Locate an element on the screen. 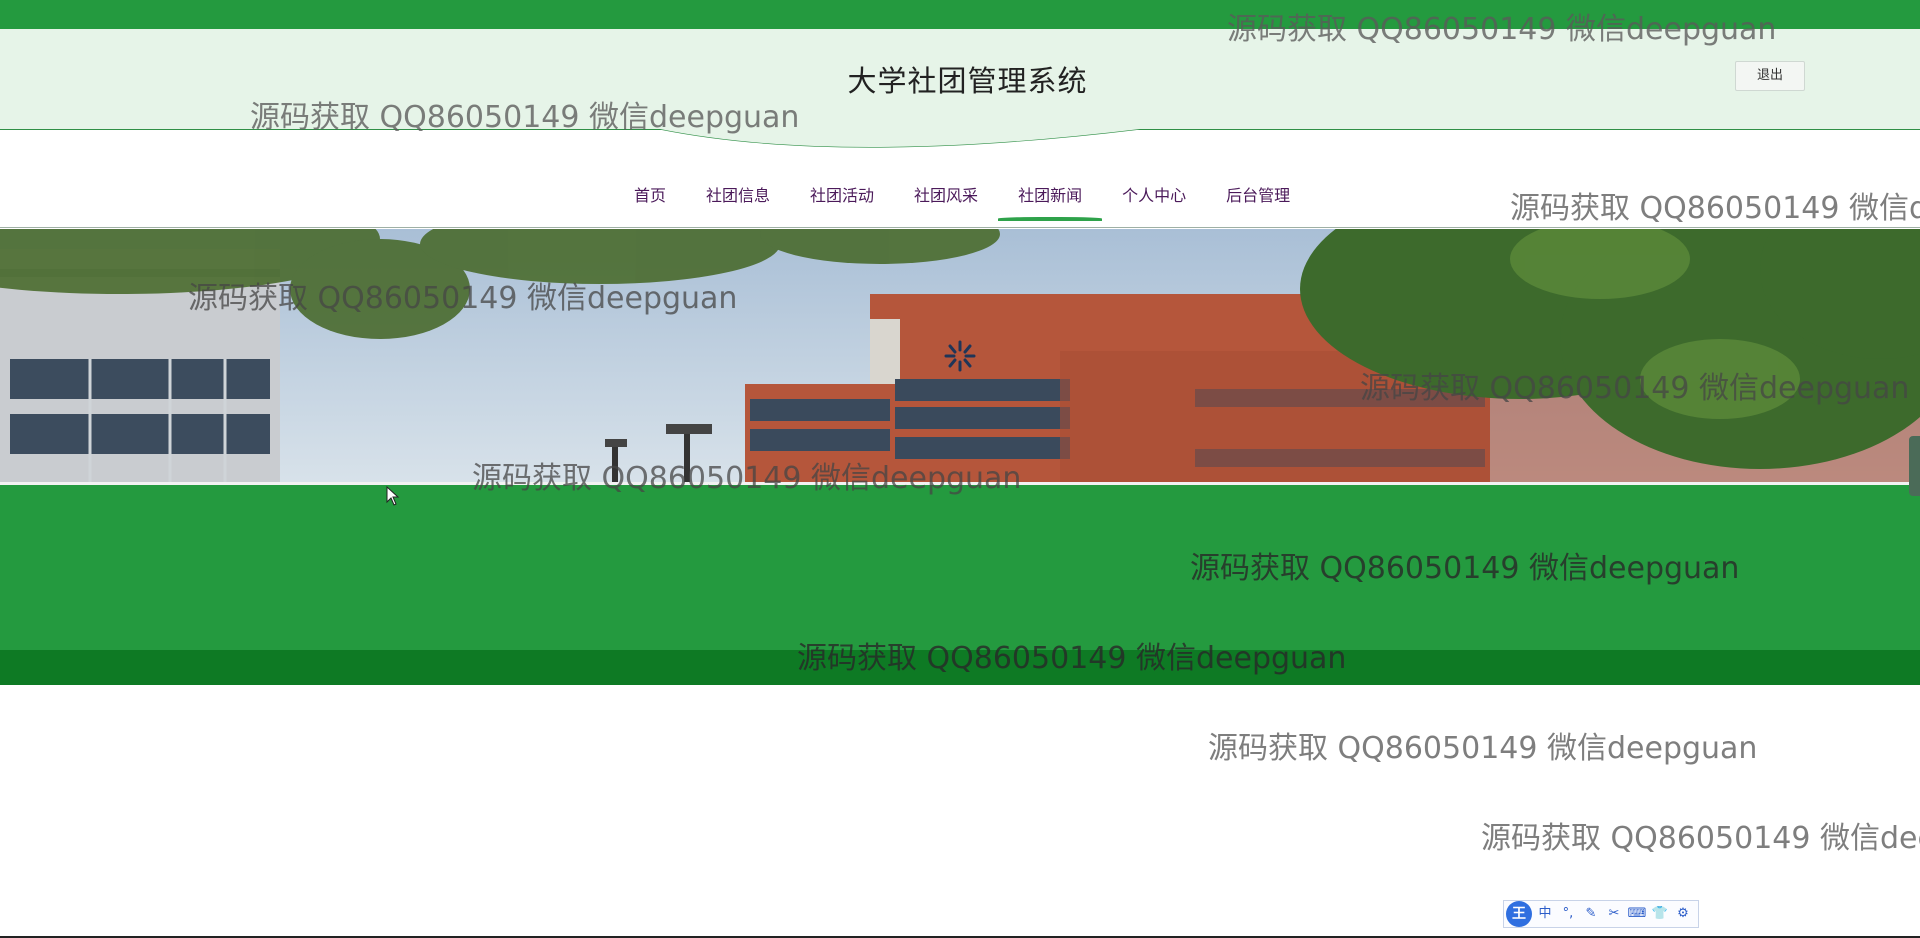  mouse-cursor-icon is located at coordinates (393, 496).